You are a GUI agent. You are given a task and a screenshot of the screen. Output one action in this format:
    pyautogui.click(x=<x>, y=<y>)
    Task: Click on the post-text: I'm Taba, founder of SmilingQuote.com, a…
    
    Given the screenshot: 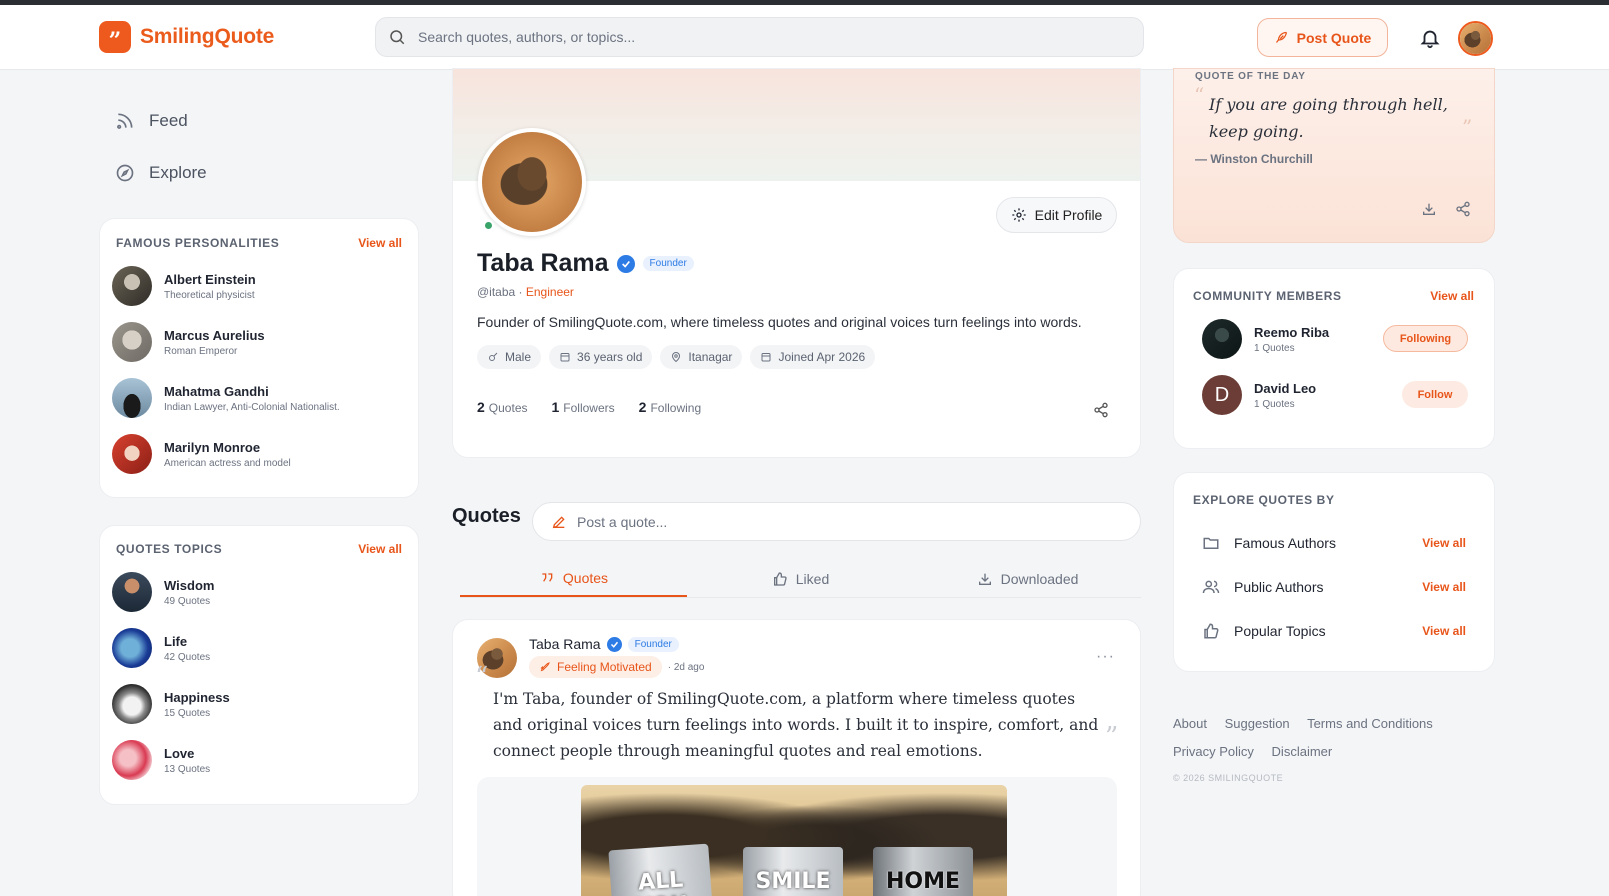 What is the action you would take?
    pyautogui.click(x=796, y=725)
    